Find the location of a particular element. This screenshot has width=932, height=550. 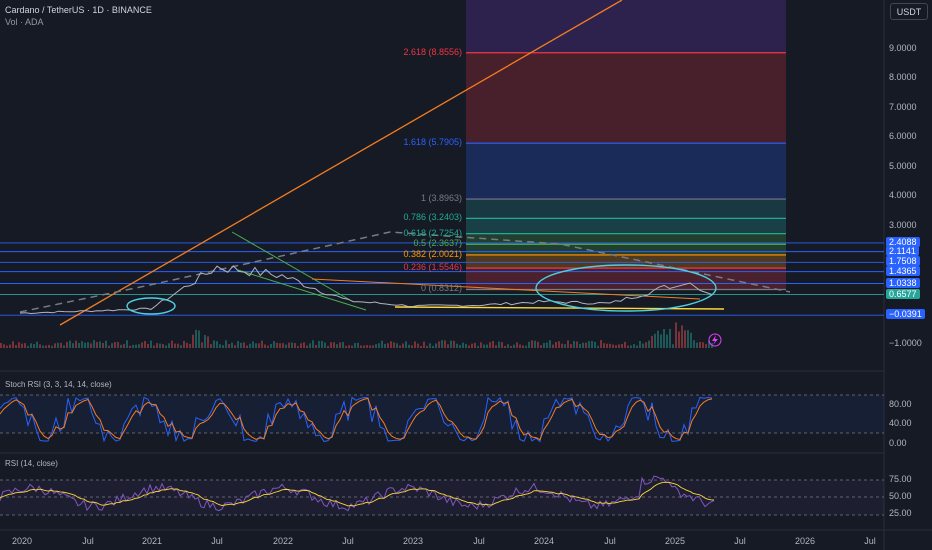

lightning-icon is located at coordinates (715, 340).